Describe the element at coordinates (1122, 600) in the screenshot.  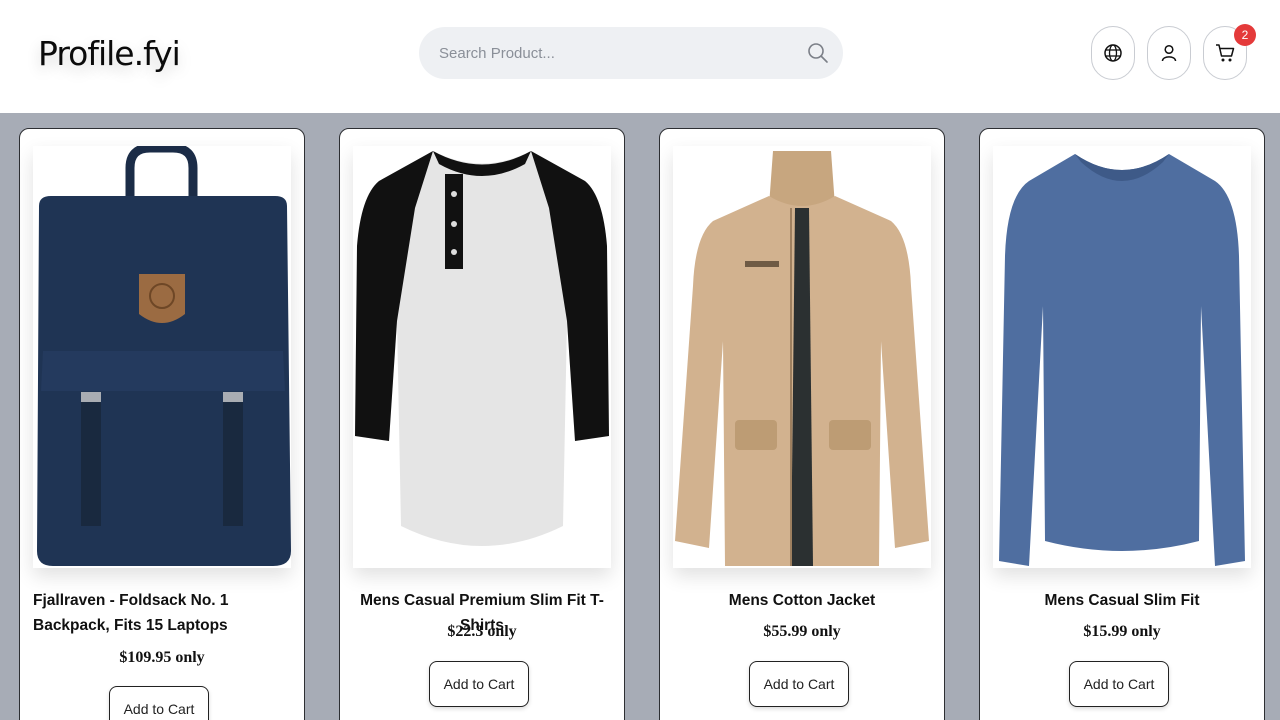
I see `product-title: Mens Casual Slim Fit` at that location.